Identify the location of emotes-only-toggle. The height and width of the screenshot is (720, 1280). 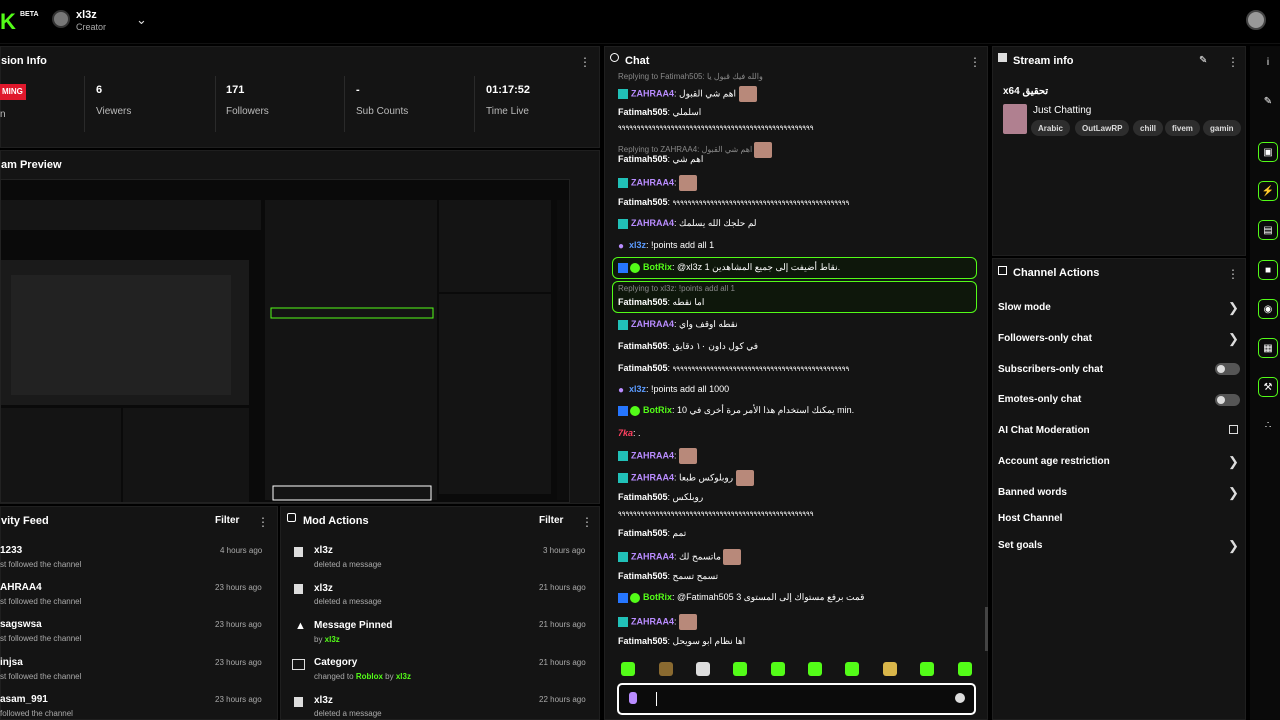
(1227, 400).